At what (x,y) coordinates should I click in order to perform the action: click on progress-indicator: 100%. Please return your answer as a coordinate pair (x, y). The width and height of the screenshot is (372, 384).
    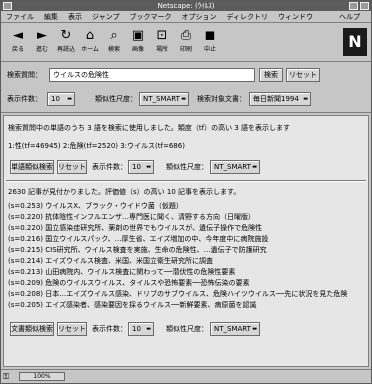
    Looking at the image, I should click on (42, 376).